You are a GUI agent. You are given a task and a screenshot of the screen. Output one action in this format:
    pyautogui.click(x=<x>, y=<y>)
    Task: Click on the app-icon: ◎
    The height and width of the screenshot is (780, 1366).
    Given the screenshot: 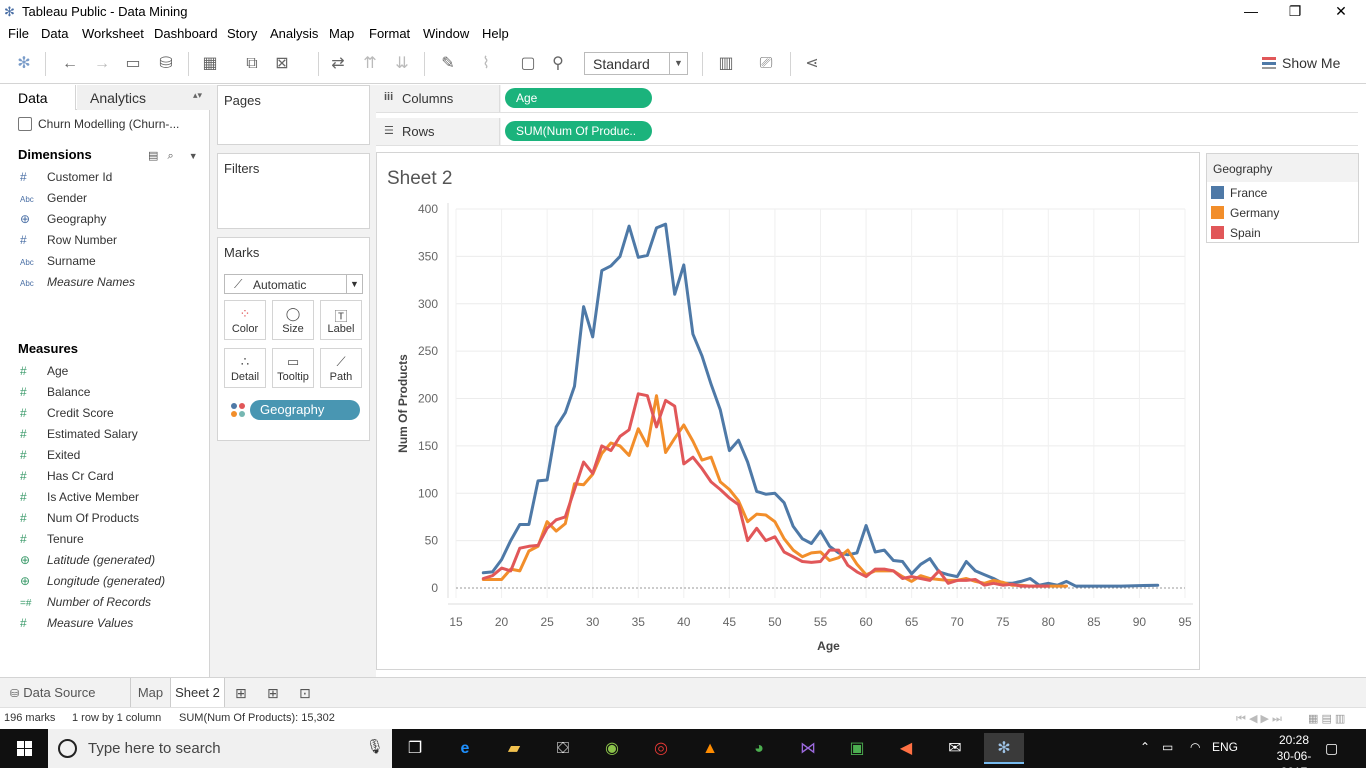 What is the action you would take?
    pyautogui.click(x=661, y=748)
    